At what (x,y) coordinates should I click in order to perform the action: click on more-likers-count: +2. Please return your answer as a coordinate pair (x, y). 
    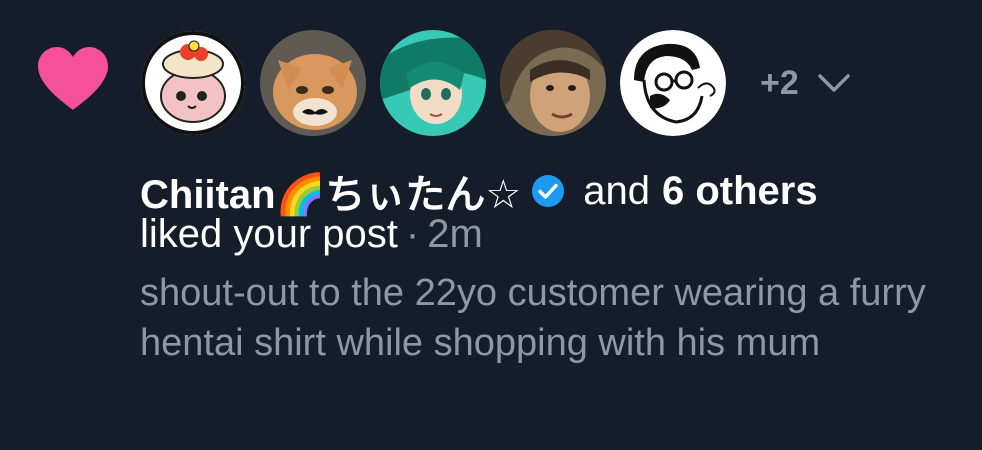
    Looking at the image, I should click on (779, 82).